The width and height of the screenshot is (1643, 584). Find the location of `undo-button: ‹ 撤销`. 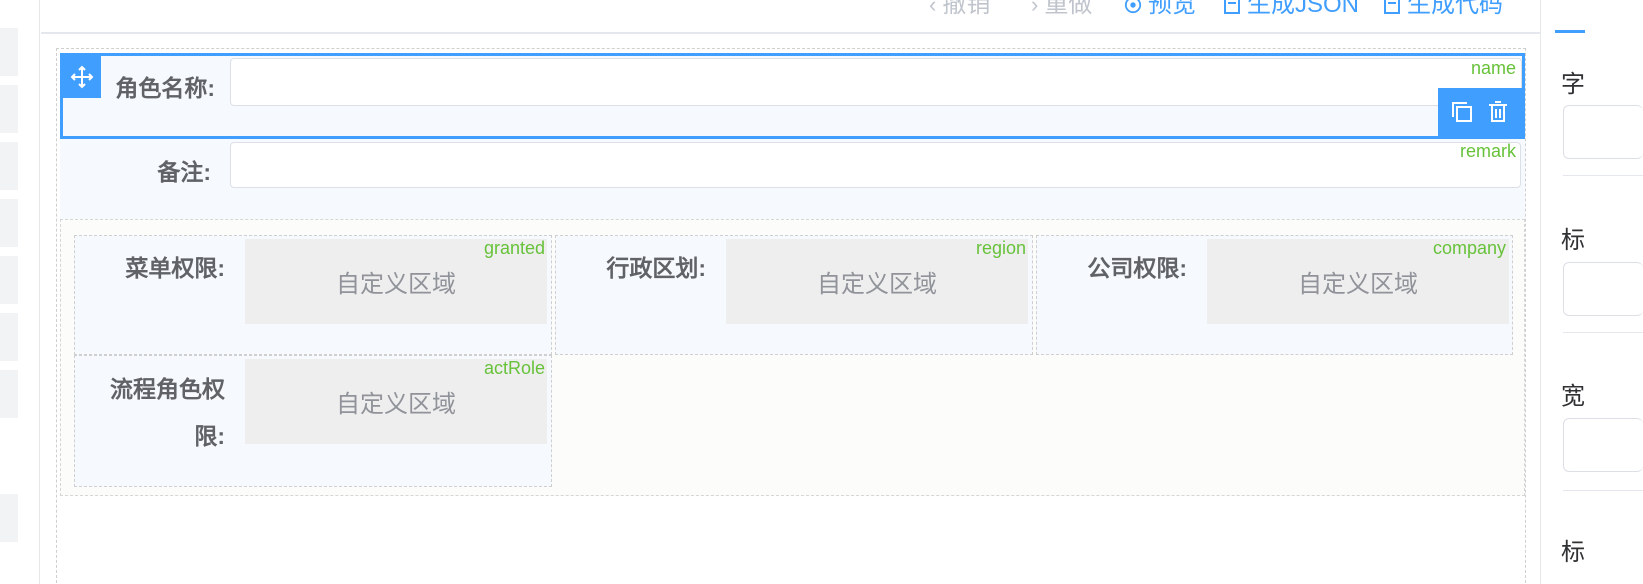

undo-button: ‹ 撤销 is located at coordinates (959, 11).